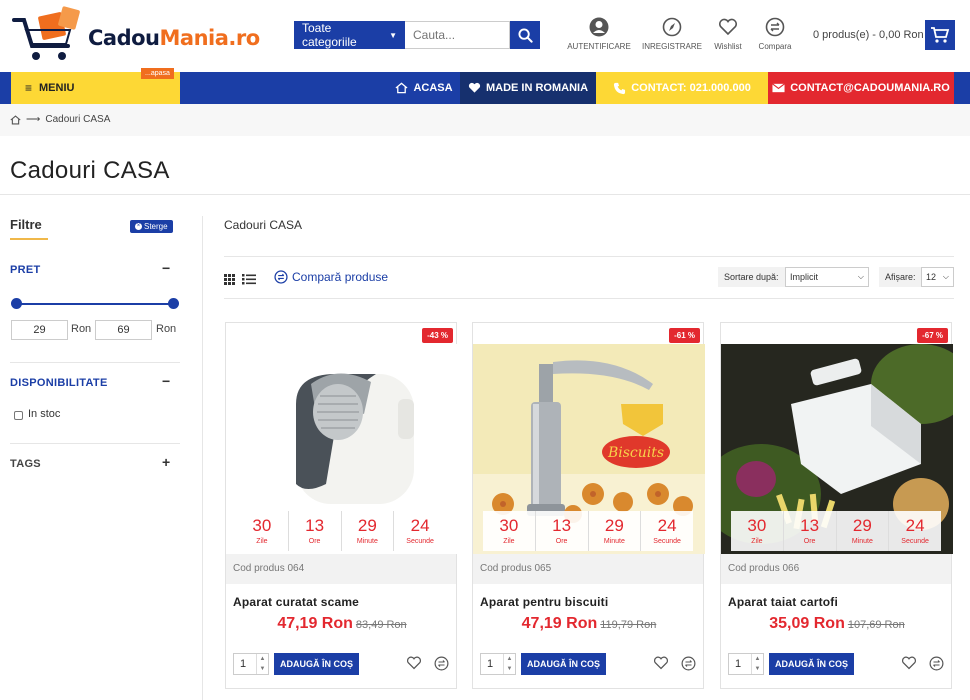 Image resolution: width=970 pixels, height=700 pixels. I want to click on price-old: 83,49 Ron, so click(381, 625).